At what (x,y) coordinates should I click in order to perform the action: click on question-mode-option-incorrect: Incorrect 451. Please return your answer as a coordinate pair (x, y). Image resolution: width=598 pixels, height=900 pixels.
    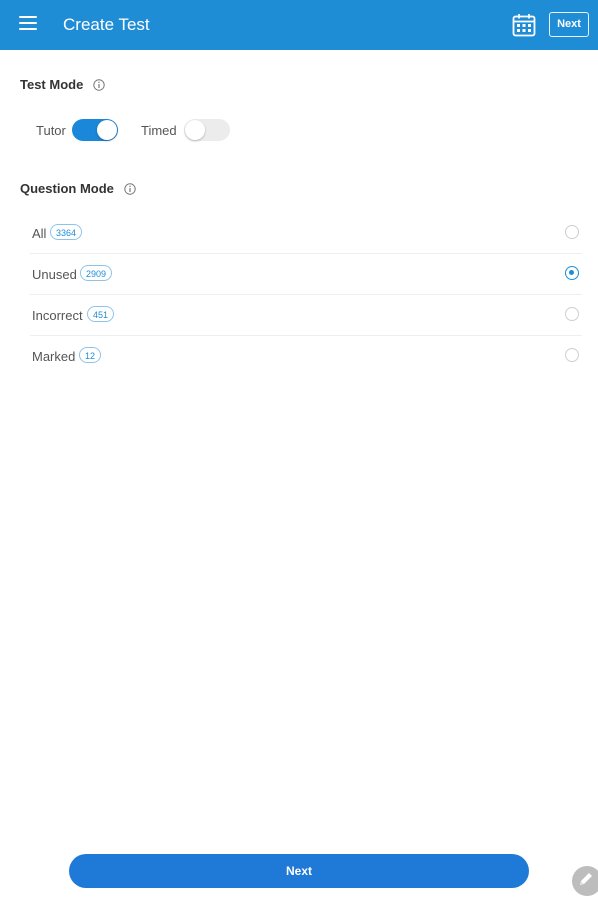
    Looking at the image, I should click on (306, 315).